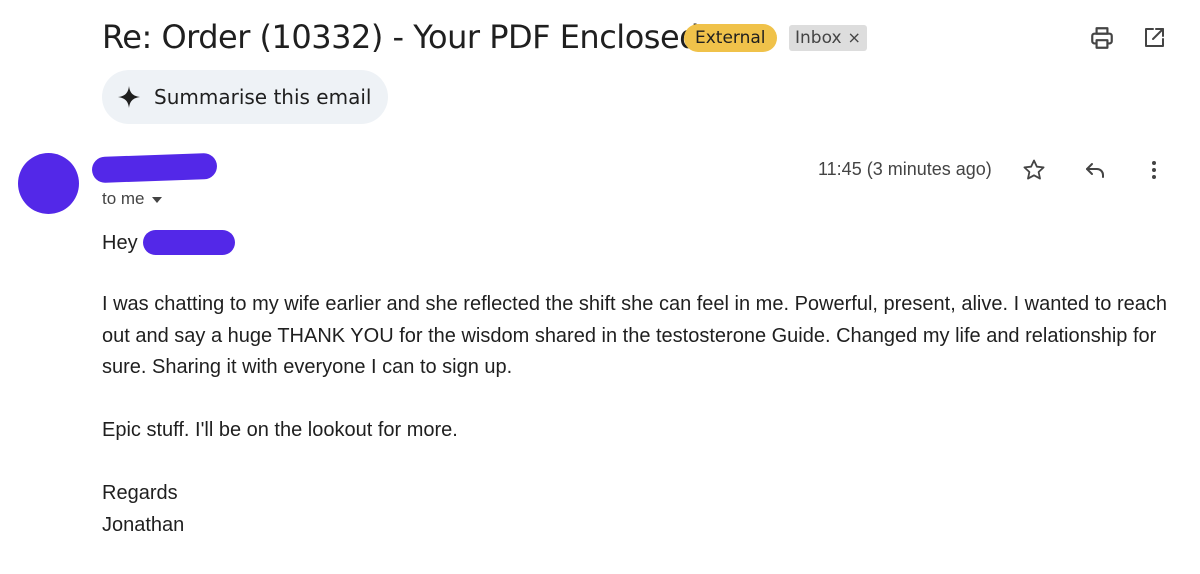  Describe the element at coordinates (48, 183) in the screenshot. I see `sender-avatar` at that location.